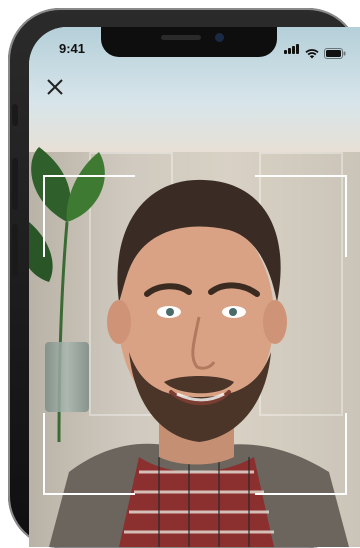 The width and height of the screenshot is (360, 548). What do you see at coordinates (292, 50) in the screenshot?
I see `cellular-signal-icon` at bounding box center [292, 50].